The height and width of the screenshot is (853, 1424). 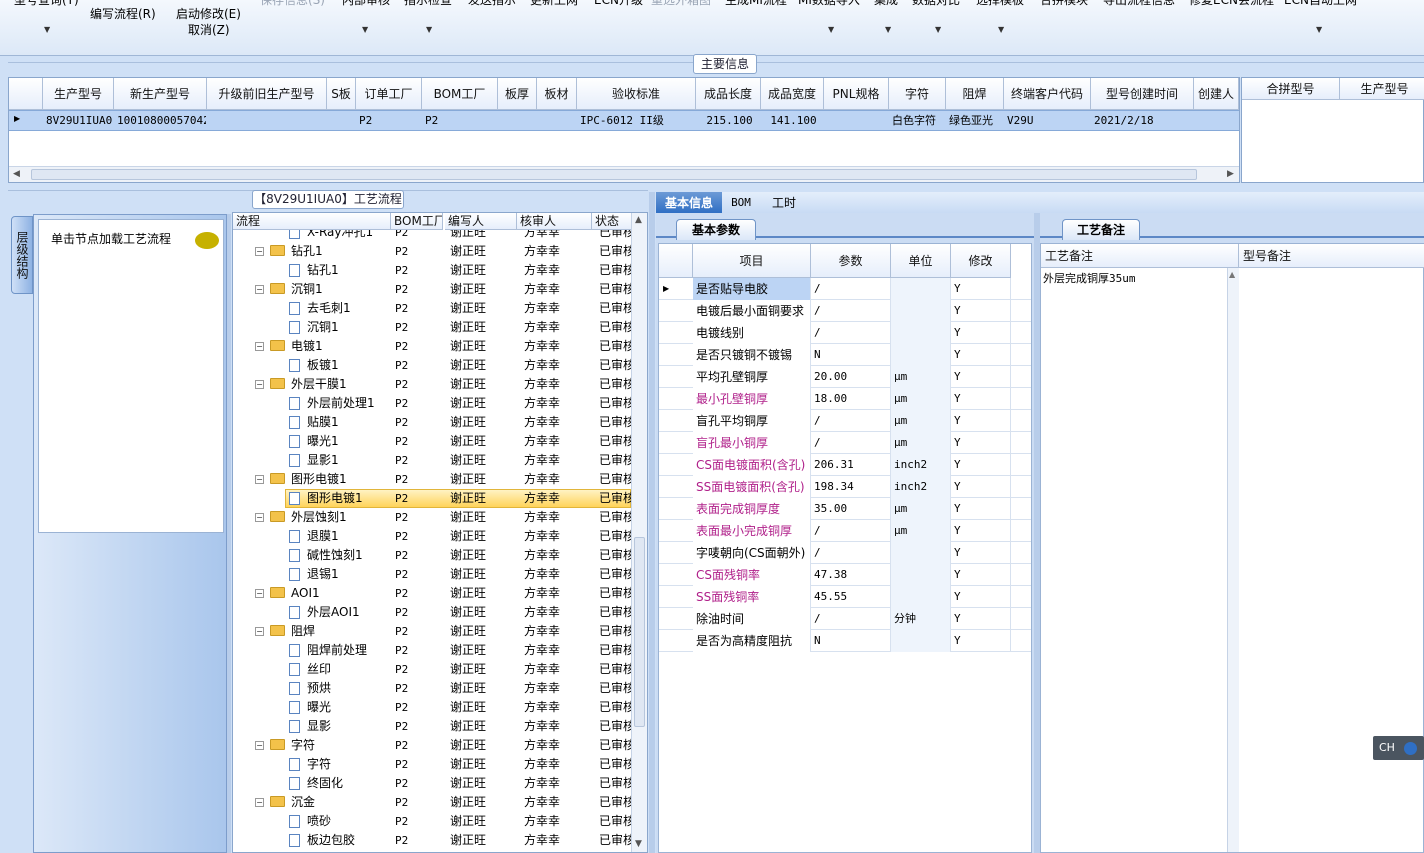 I want to click on param-row: 表面完成铜厚度 35.00 μm Y, so click(x=845, y=509).